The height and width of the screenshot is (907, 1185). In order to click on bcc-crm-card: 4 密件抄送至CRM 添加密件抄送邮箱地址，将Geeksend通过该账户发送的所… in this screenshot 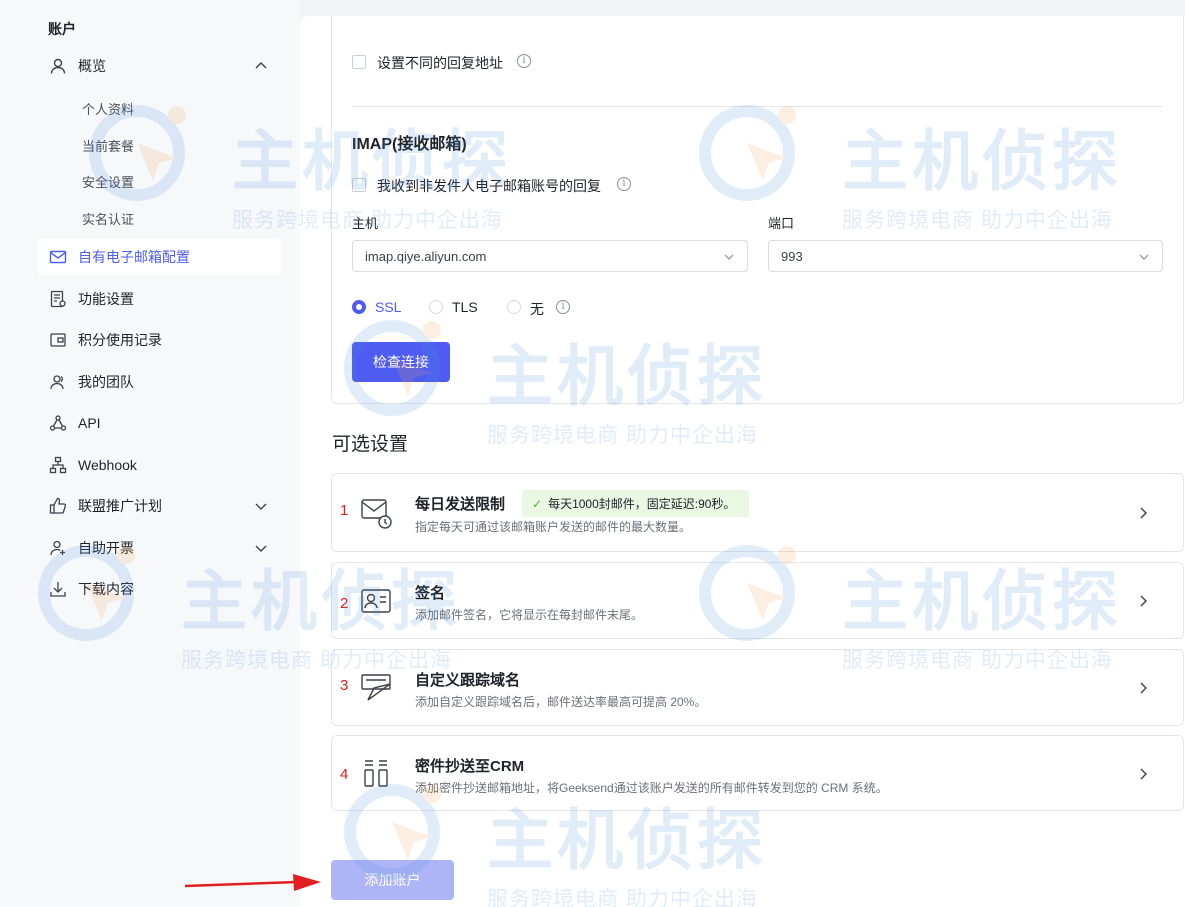, I will do `click(757, 773)`.